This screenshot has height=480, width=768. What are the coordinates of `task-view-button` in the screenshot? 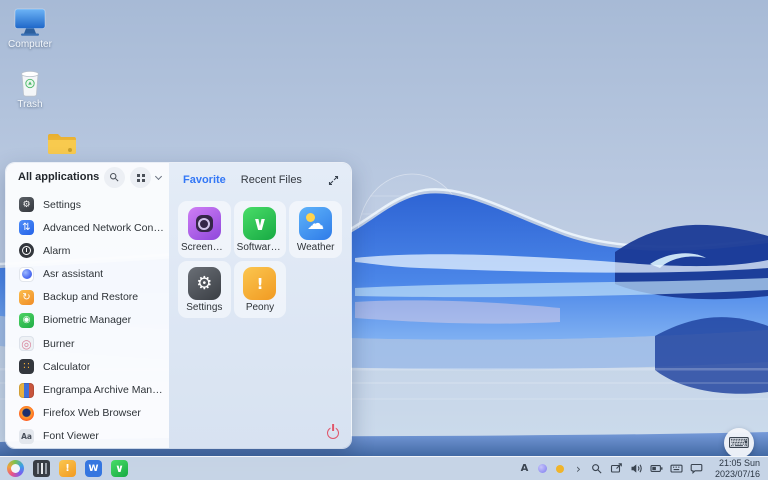 It's located at (41, 468).